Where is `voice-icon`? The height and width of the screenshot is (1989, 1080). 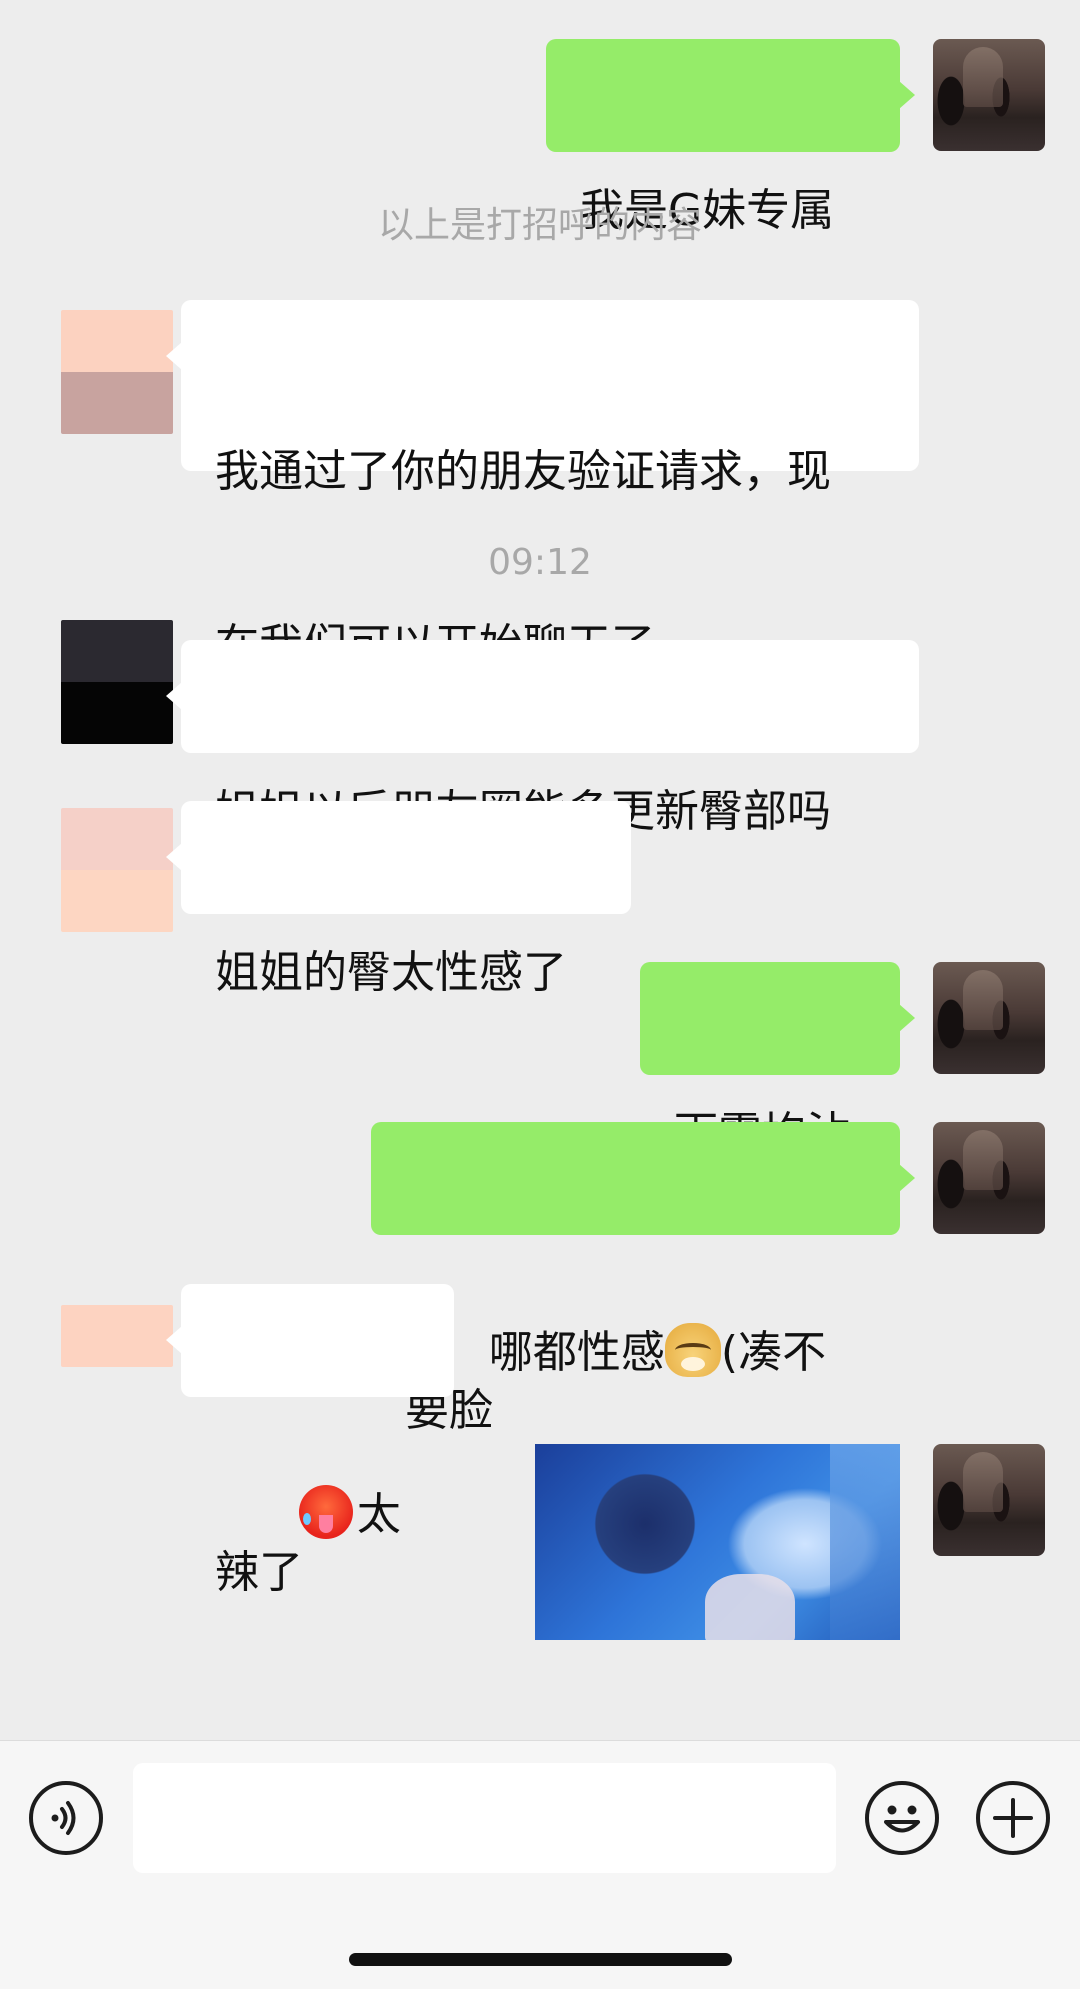 voice-icon is located at coordinates (66, 1818).